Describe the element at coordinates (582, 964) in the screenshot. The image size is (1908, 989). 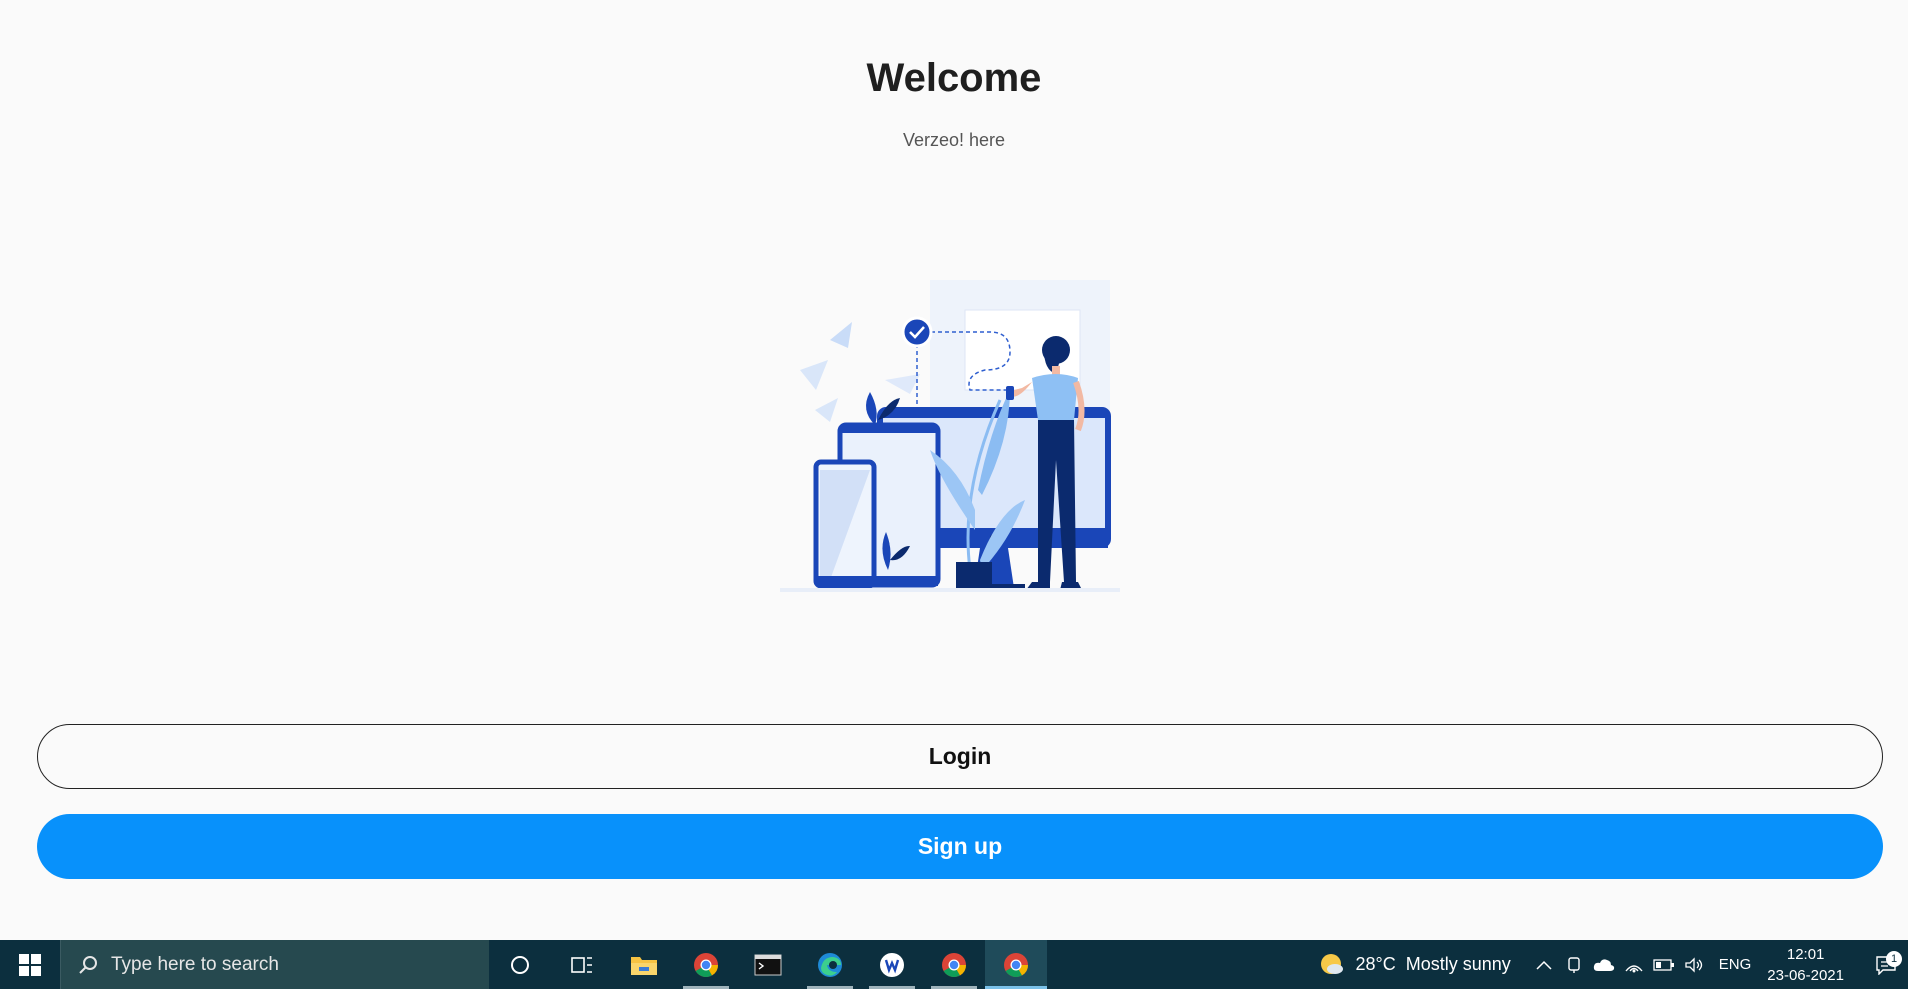
I see `task-view-icon` at that location.